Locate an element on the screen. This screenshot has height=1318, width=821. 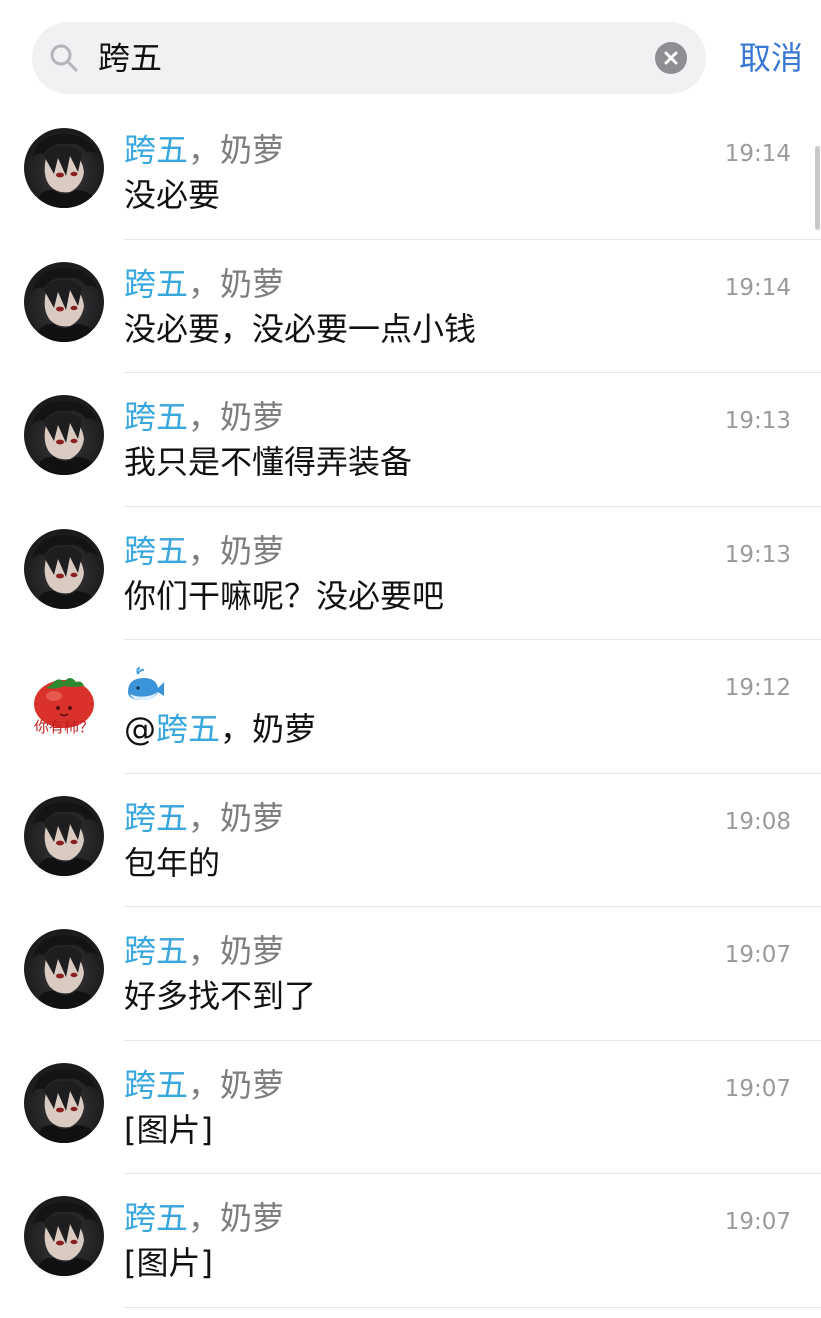
message-prefix: @ is located at coordinates (140, 729).